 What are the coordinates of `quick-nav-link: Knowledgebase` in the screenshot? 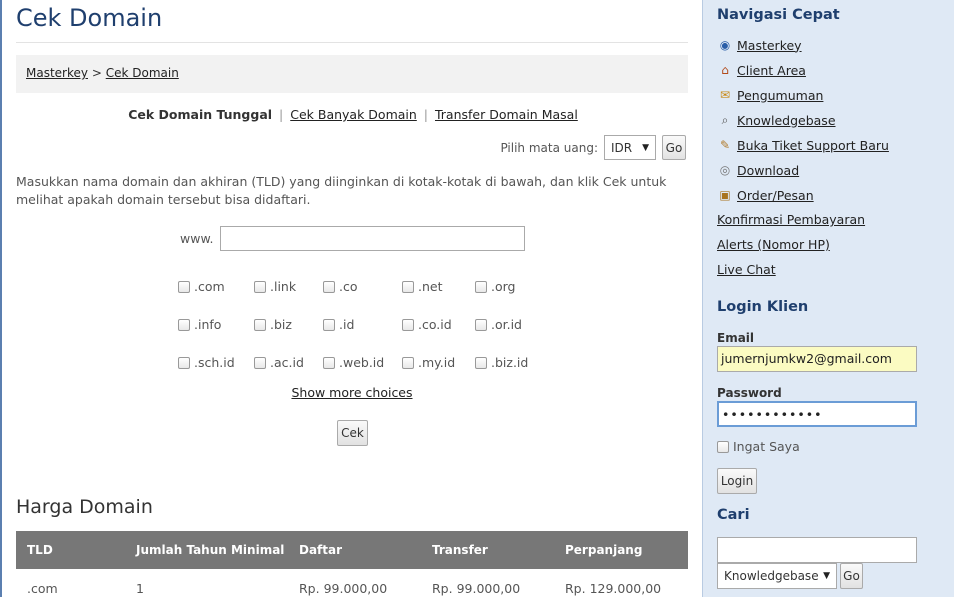 It's located at (786, 120).